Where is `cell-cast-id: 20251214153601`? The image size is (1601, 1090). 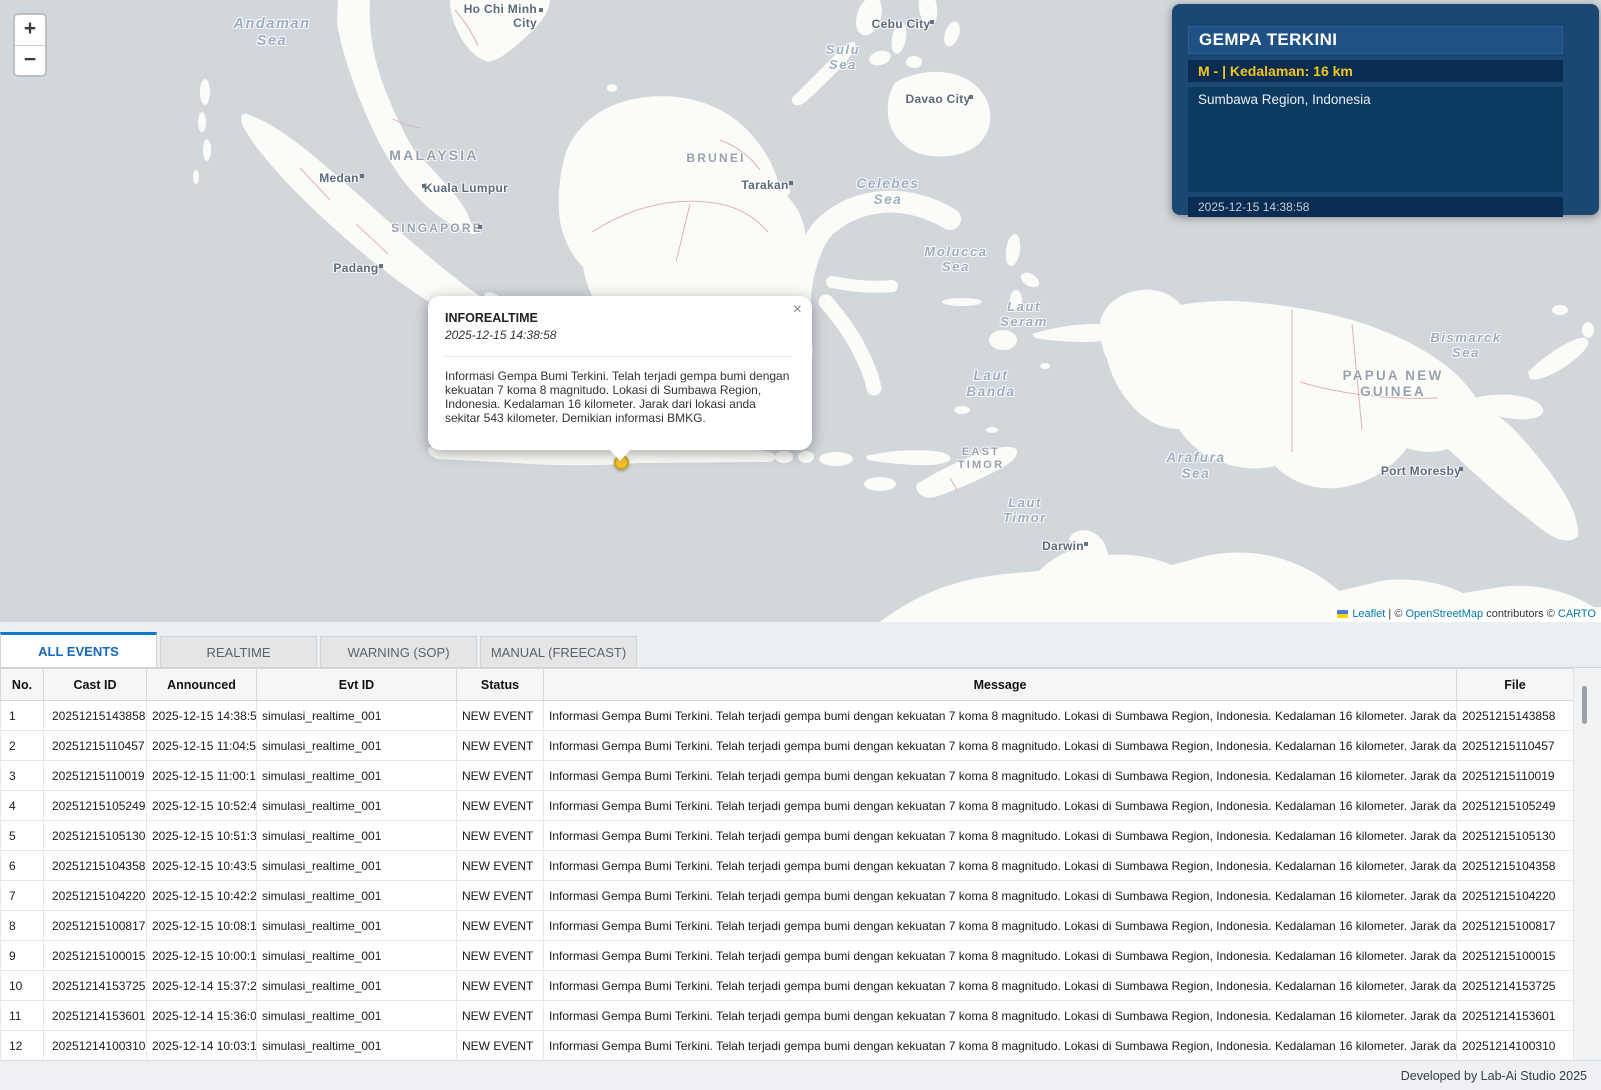 cell-cast-id: 20251214153601 is located at coordinates (95, 1015).